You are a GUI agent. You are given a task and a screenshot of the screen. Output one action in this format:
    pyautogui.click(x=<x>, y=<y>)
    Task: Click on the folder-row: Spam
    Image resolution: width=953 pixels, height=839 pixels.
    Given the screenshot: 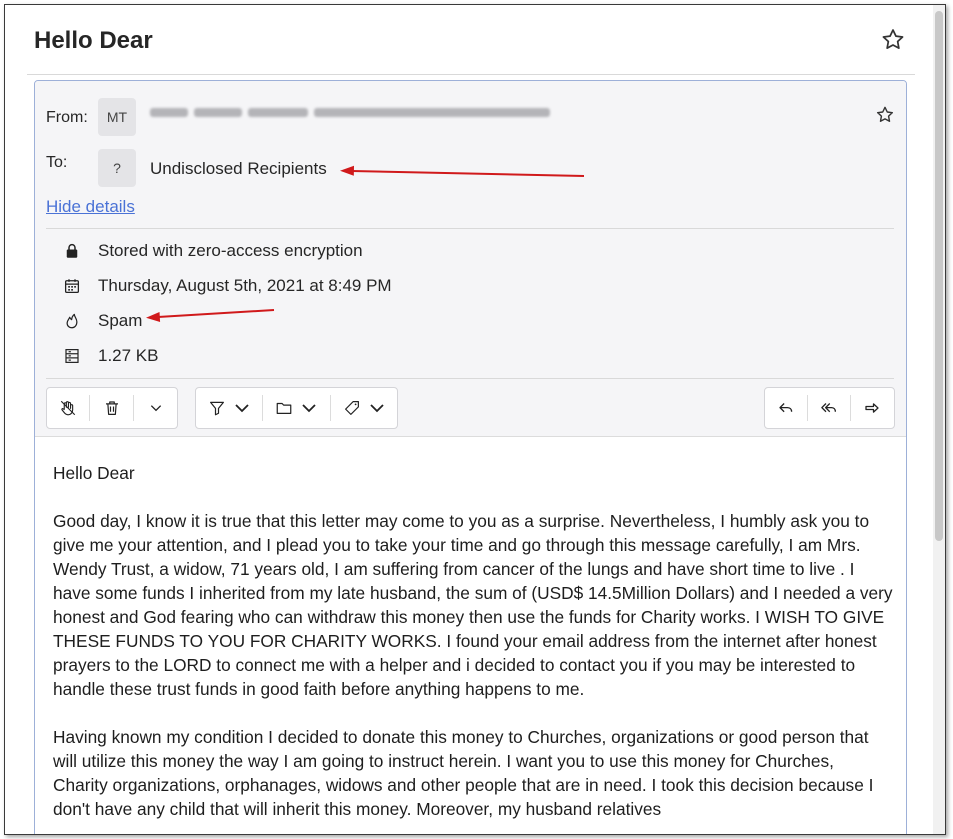 What is the action you would take?
    pyautogui.click(x=102, y=321)
    